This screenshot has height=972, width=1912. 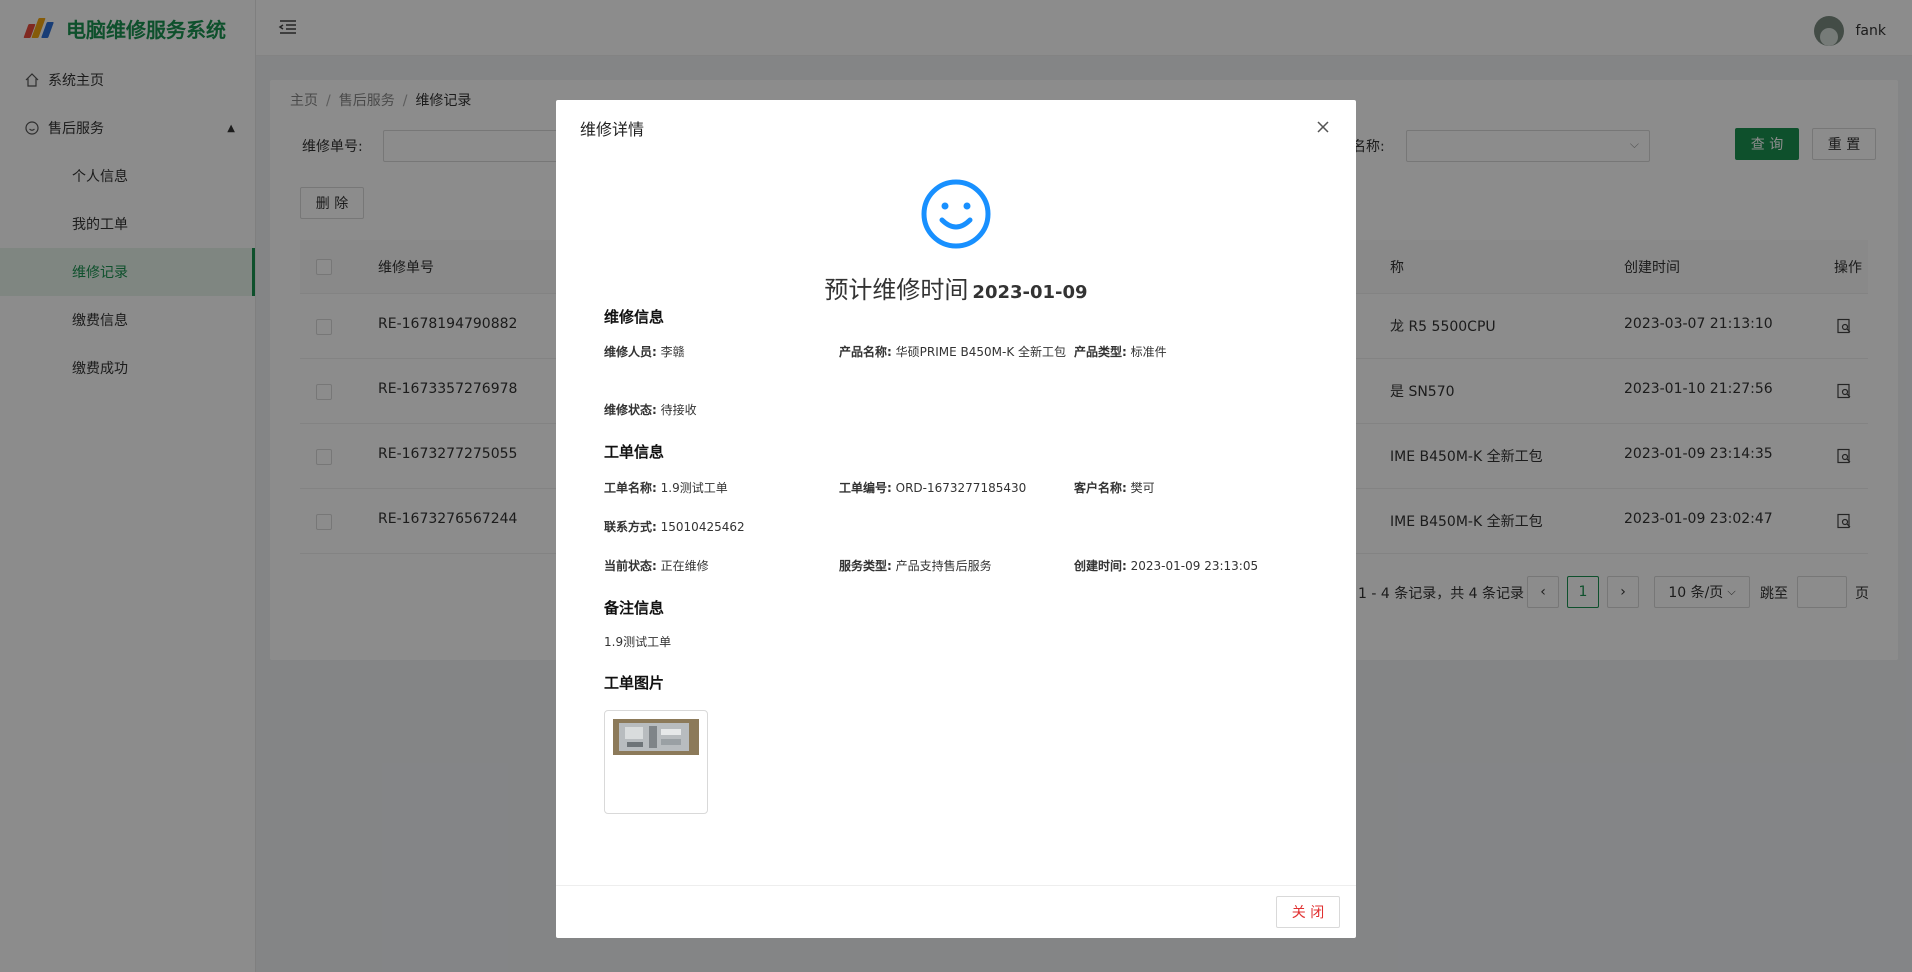 What do you see at coordinates (865, 352) in the screenshot?
I see `kv-key: 产品名称:` at bounding box center [865, 352].